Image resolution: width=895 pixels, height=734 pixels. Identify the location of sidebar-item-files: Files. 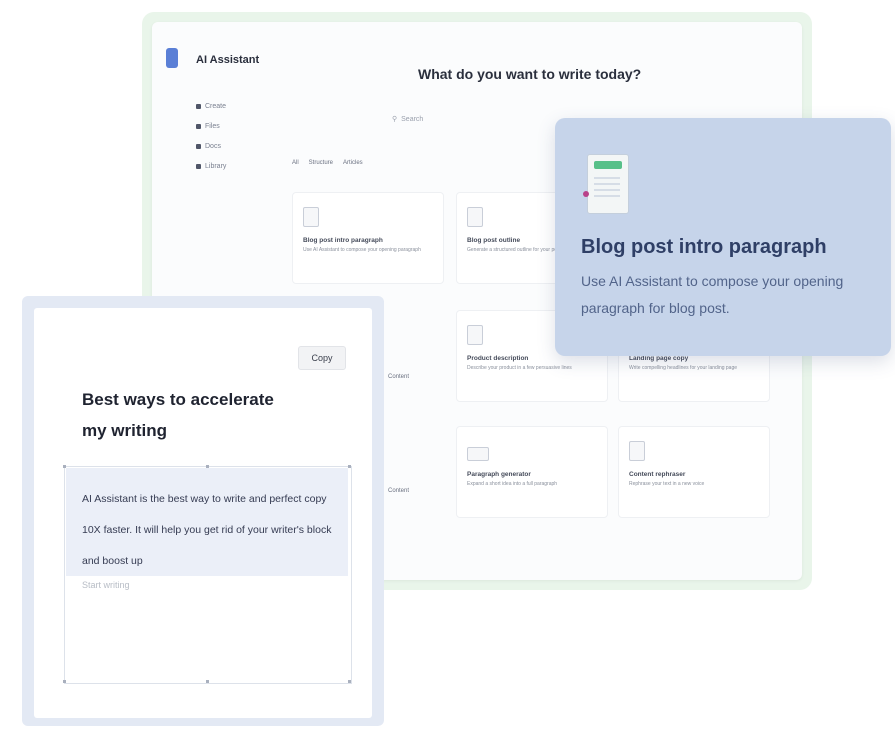
(211, 126).